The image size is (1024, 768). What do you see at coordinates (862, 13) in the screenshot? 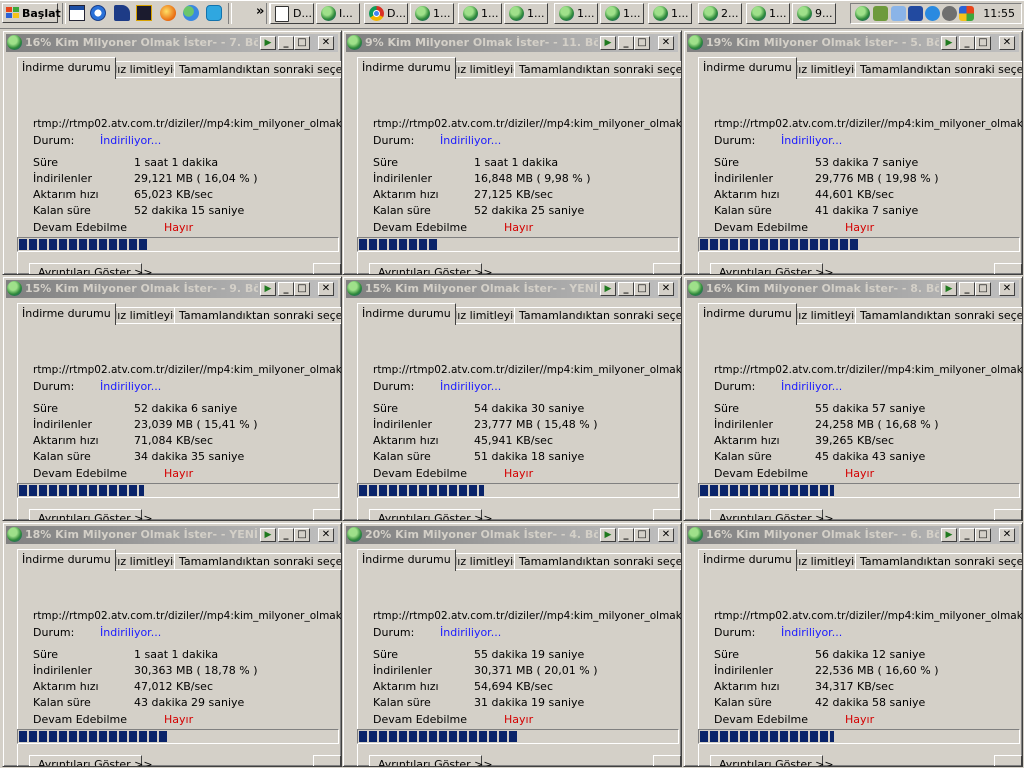
I see `download-manager-tray-icon` at bounding box center [862, 13].